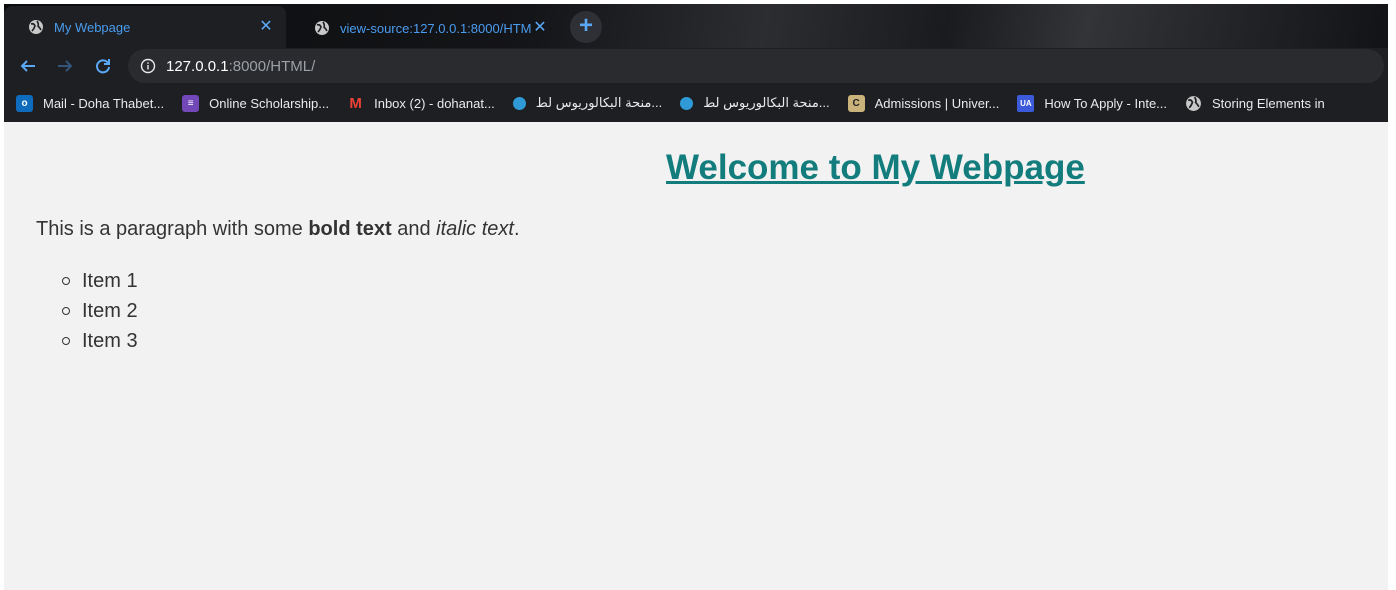  I want to click on list-item-label: Item 1, so click(110, 281).